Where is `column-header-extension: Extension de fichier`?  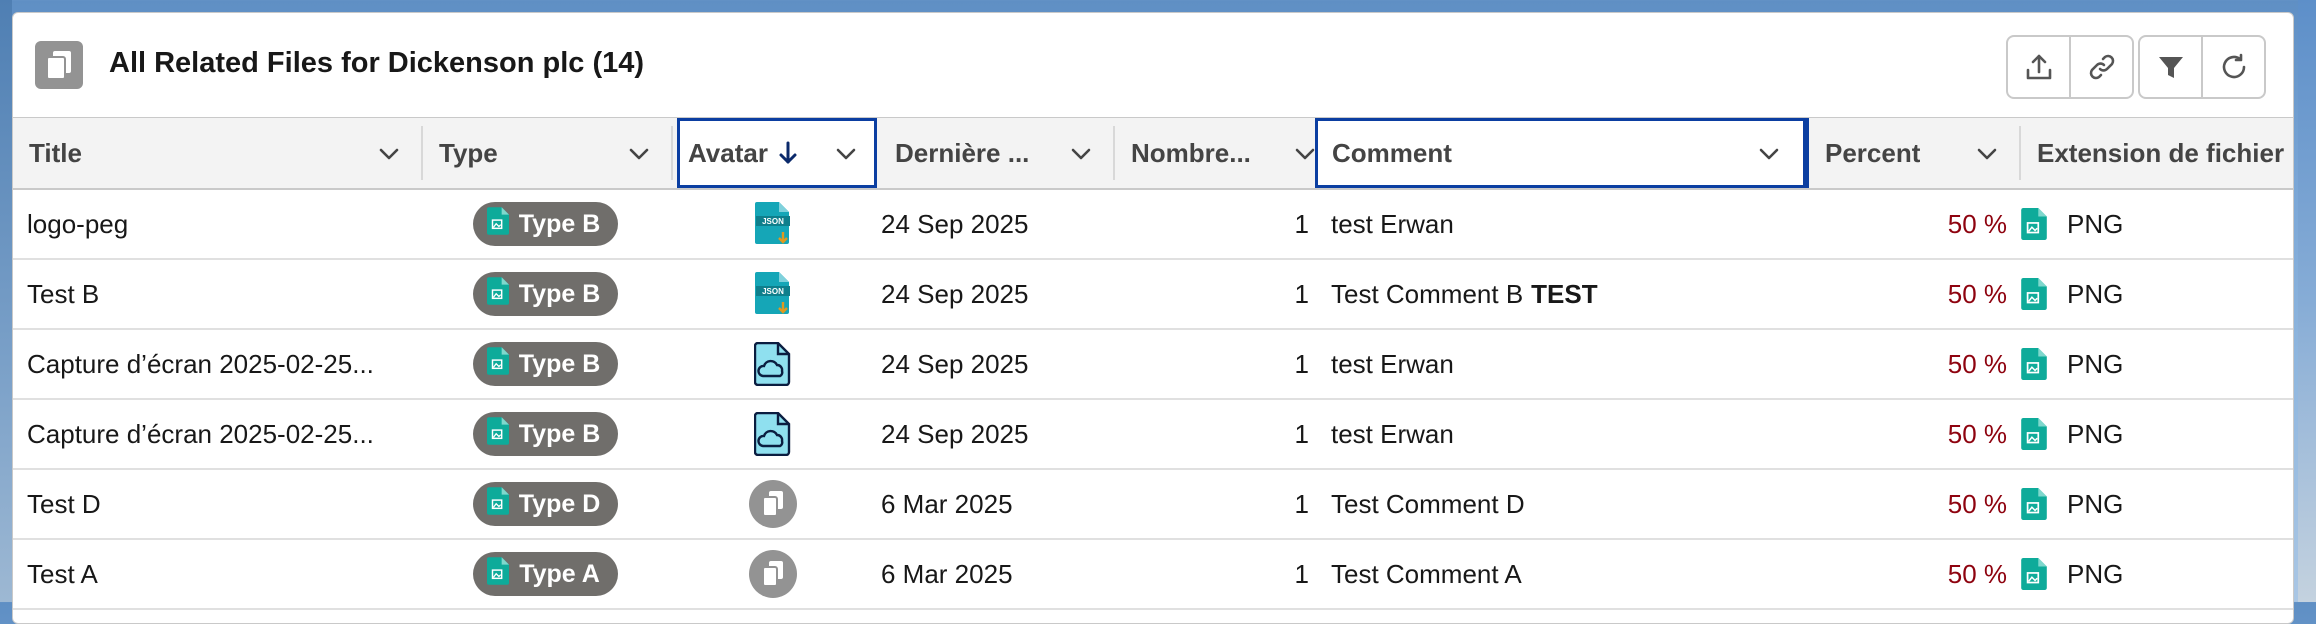 column-header-extension: Extension de fichier is located at coordinates (2157, 153).